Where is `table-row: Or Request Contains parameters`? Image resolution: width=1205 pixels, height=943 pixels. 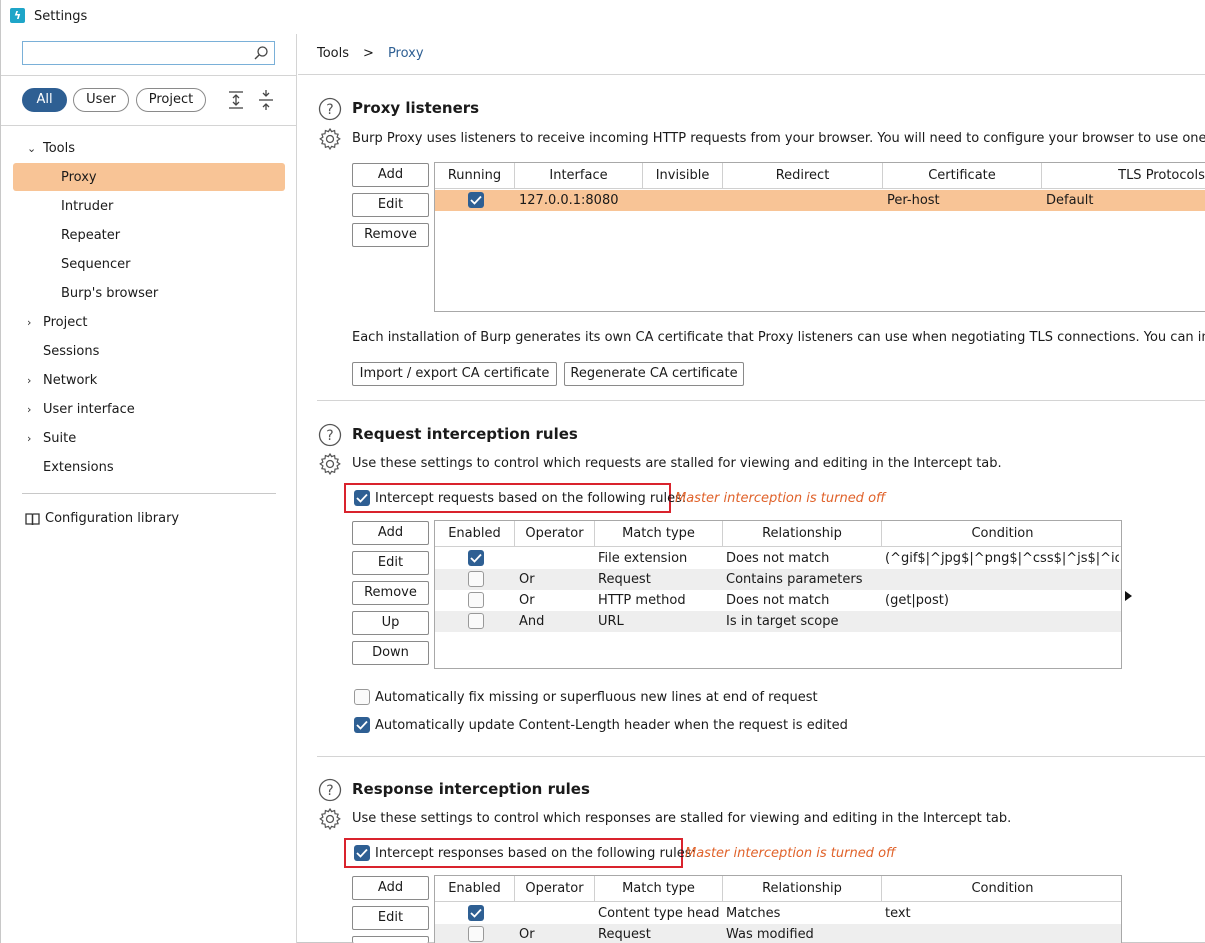 table-row: Or Request Contains parameters is located at coordinates (778, 579).